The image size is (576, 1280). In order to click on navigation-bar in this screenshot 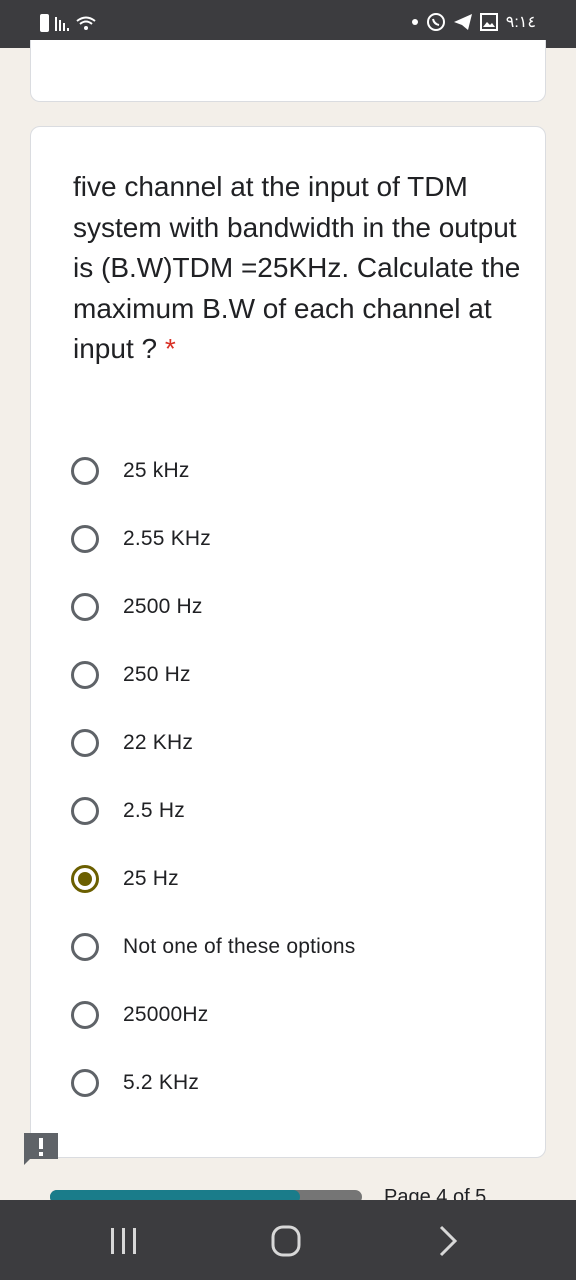, I will do `click(288, 1240)`.